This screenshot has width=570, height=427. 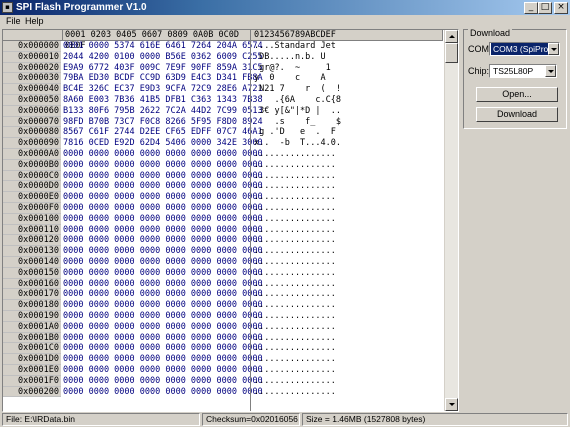 I want to click on row-ascii: 3€ y[&"|*D | .., so click(x=311, y=111).